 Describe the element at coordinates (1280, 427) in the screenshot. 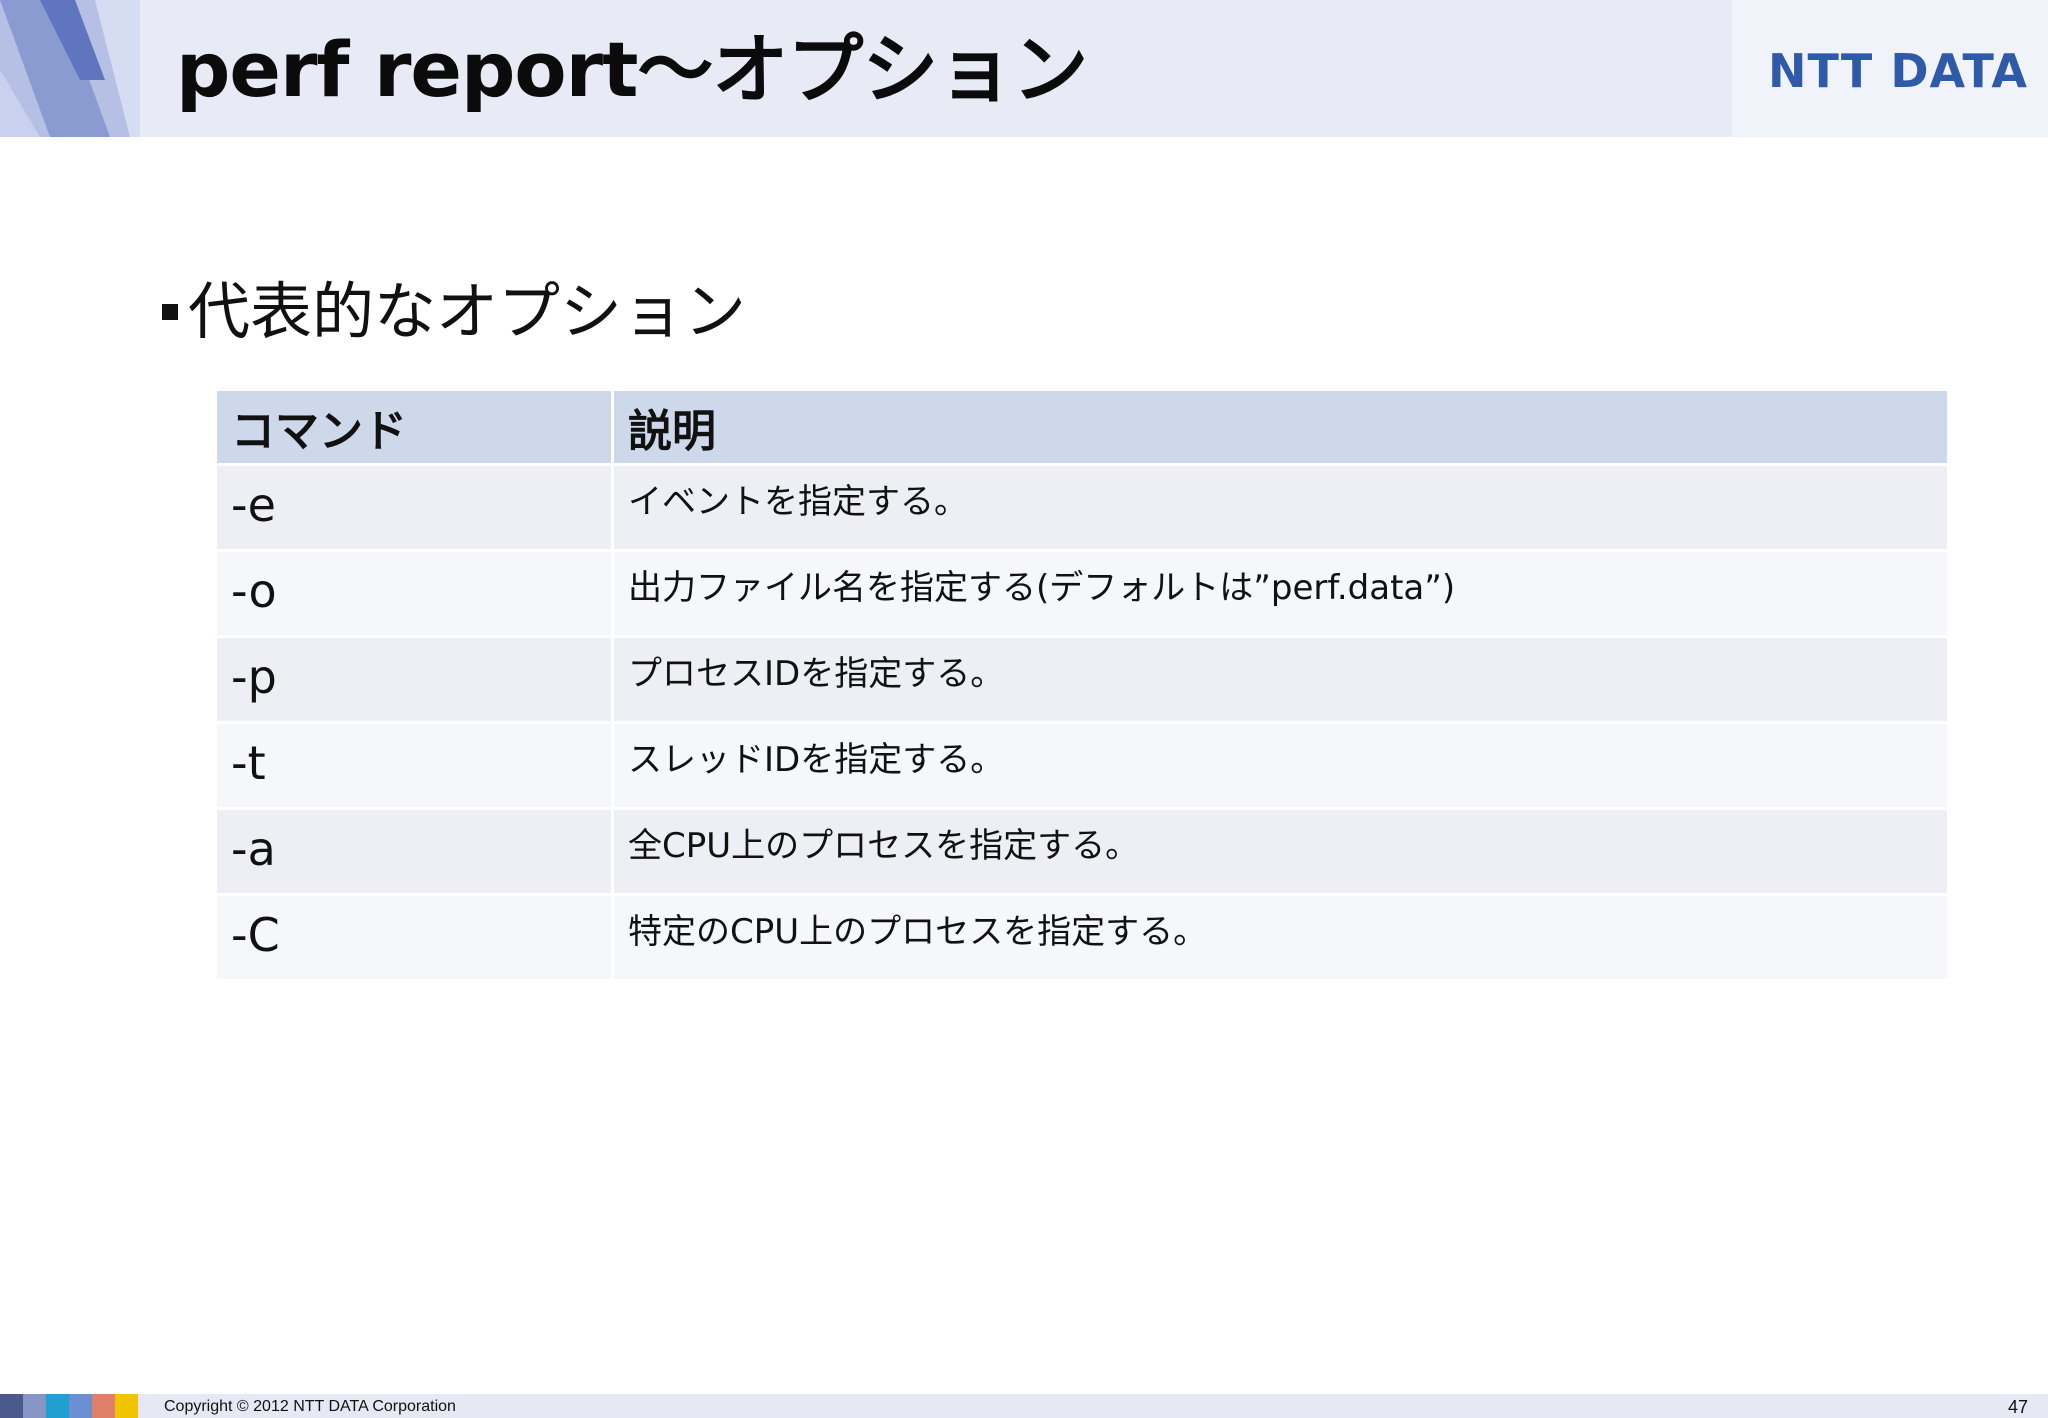

I see `column-header-description: 説明` at that location.